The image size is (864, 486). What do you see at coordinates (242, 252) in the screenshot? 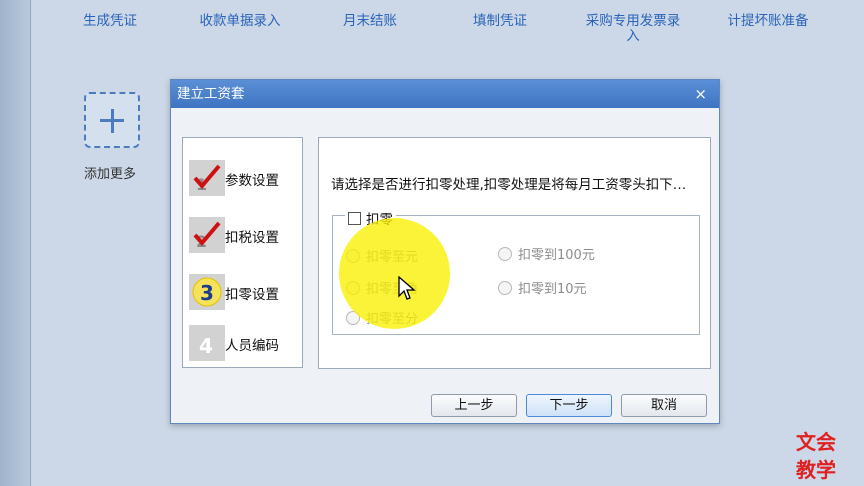
I see `wizard-steps-panel: 1 参数设置 2 扣税设置 3 扣零设置 4 人员编码` at bounding box center [242, 252].